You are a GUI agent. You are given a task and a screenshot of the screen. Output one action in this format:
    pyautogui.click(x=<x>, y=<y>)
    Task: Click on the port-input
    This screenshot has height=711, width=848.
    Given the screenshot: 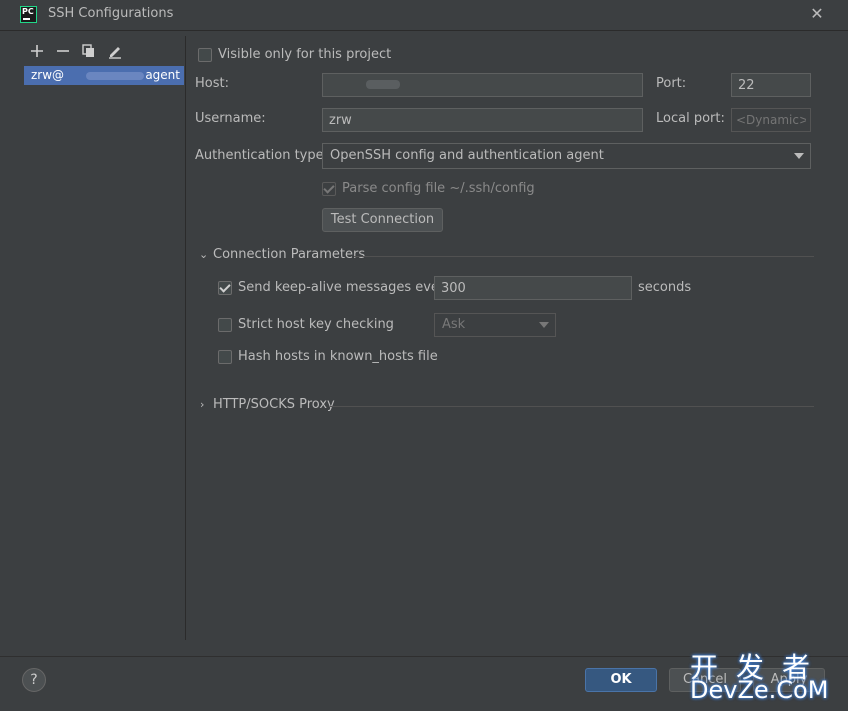 What is the action you would take?
    pyautogui.click(x=771, y=85)
    